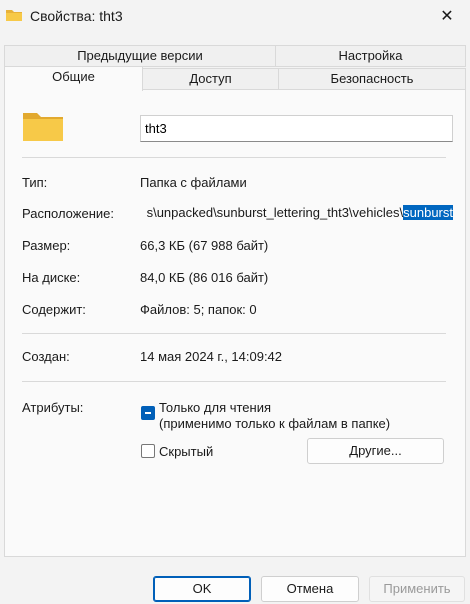  I want to click on tab-label: Доступ, so click(210, 78).